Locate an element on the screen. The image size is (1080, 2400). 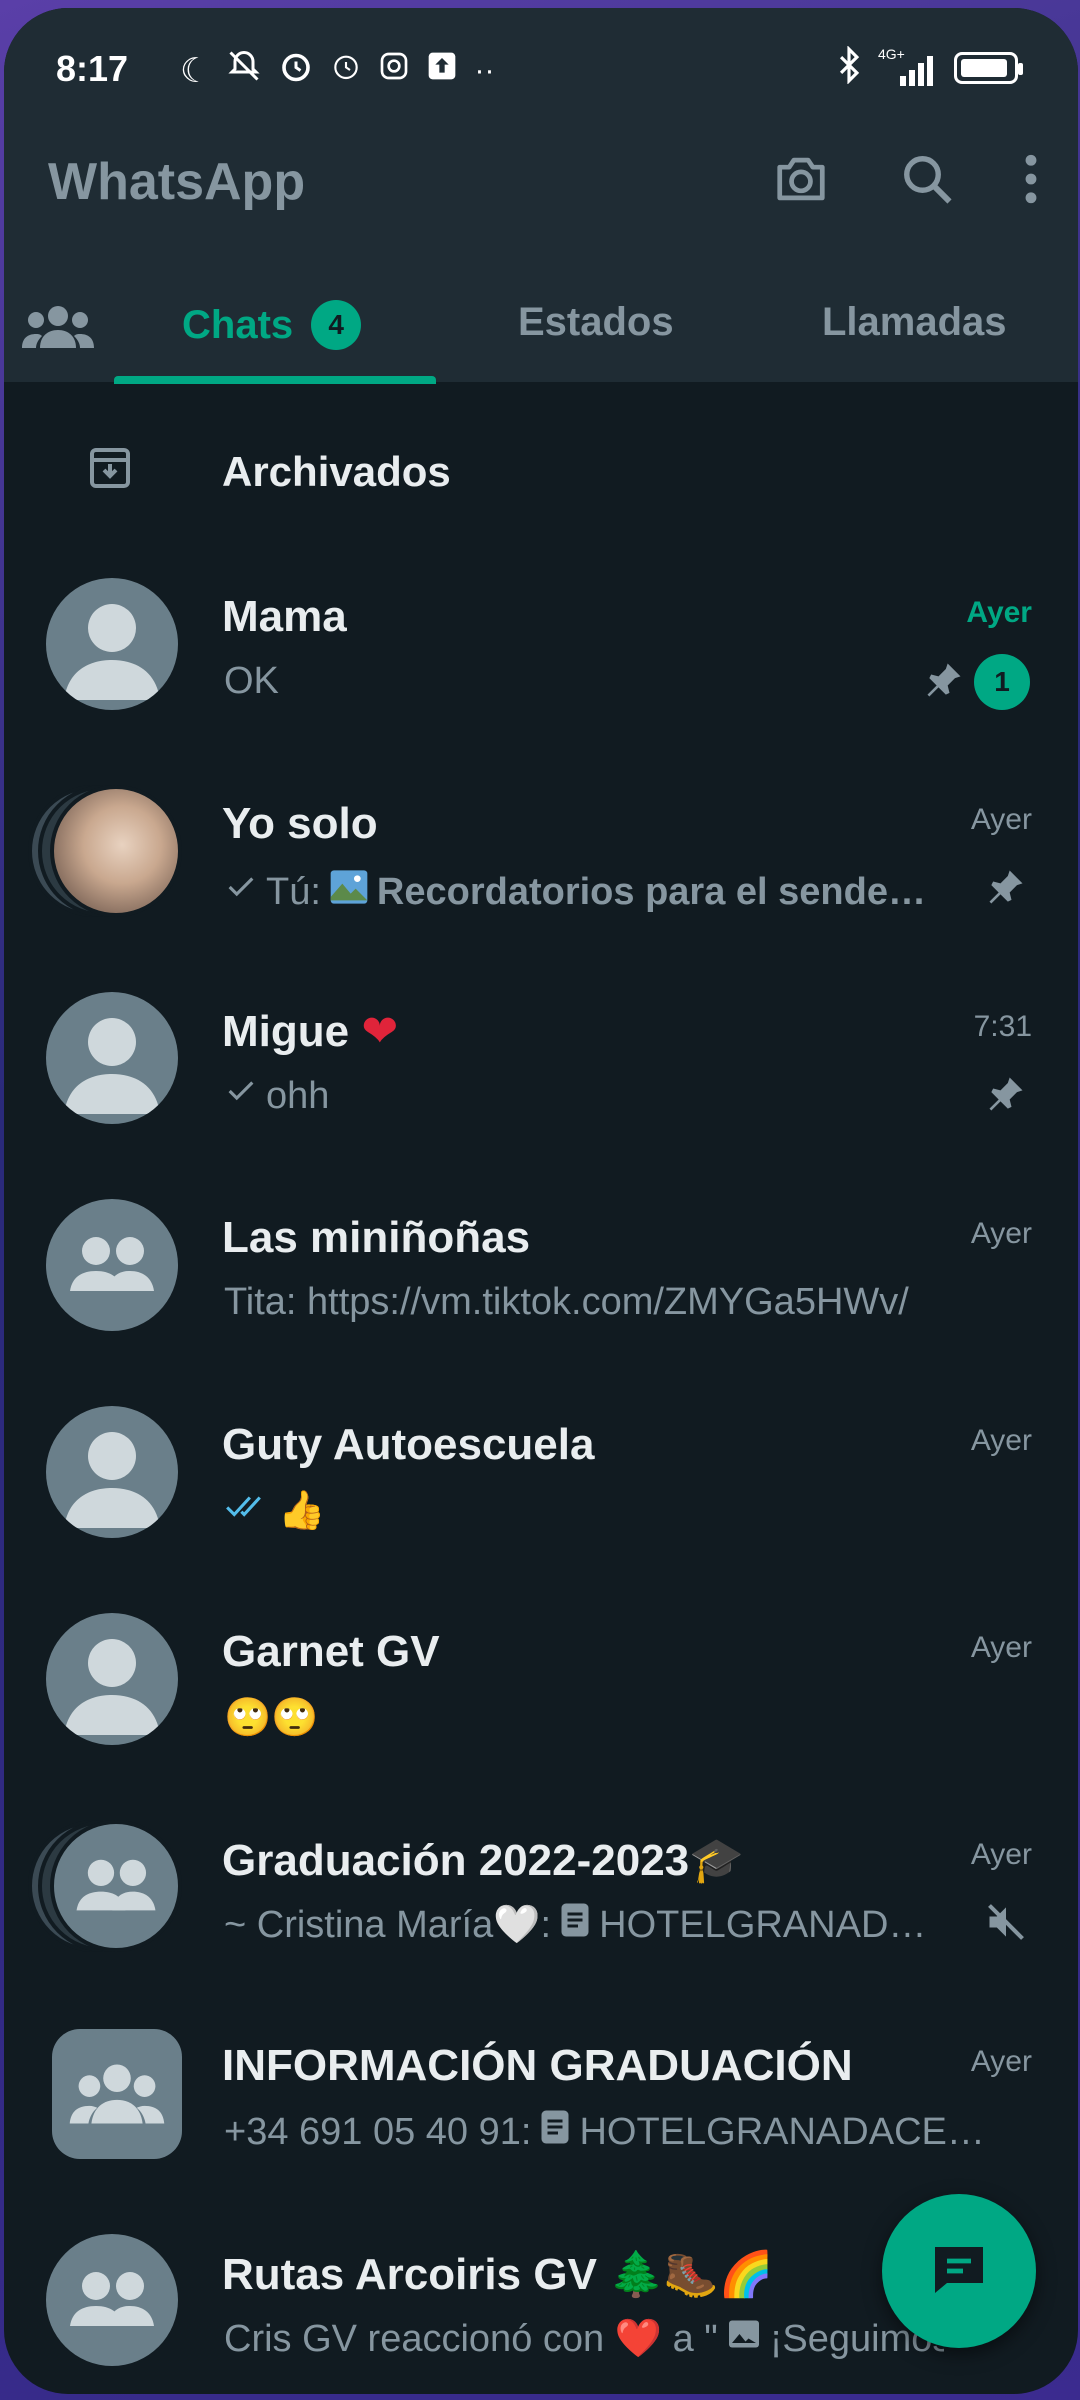
search-icon is located at coordinates (927, 179).